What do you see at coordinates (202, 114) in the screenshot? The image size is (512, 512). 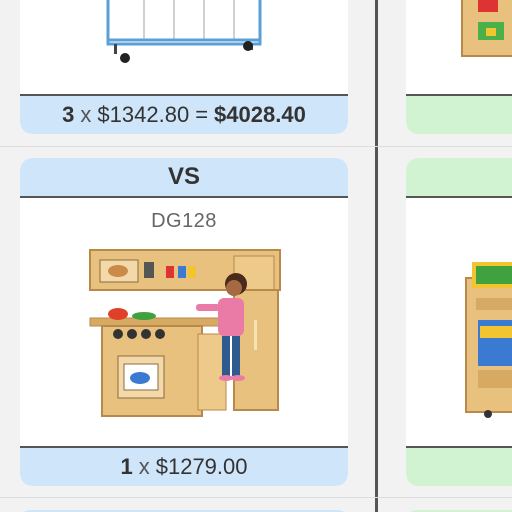 I see `equals-sign: =` at bounding box center [202, 114].